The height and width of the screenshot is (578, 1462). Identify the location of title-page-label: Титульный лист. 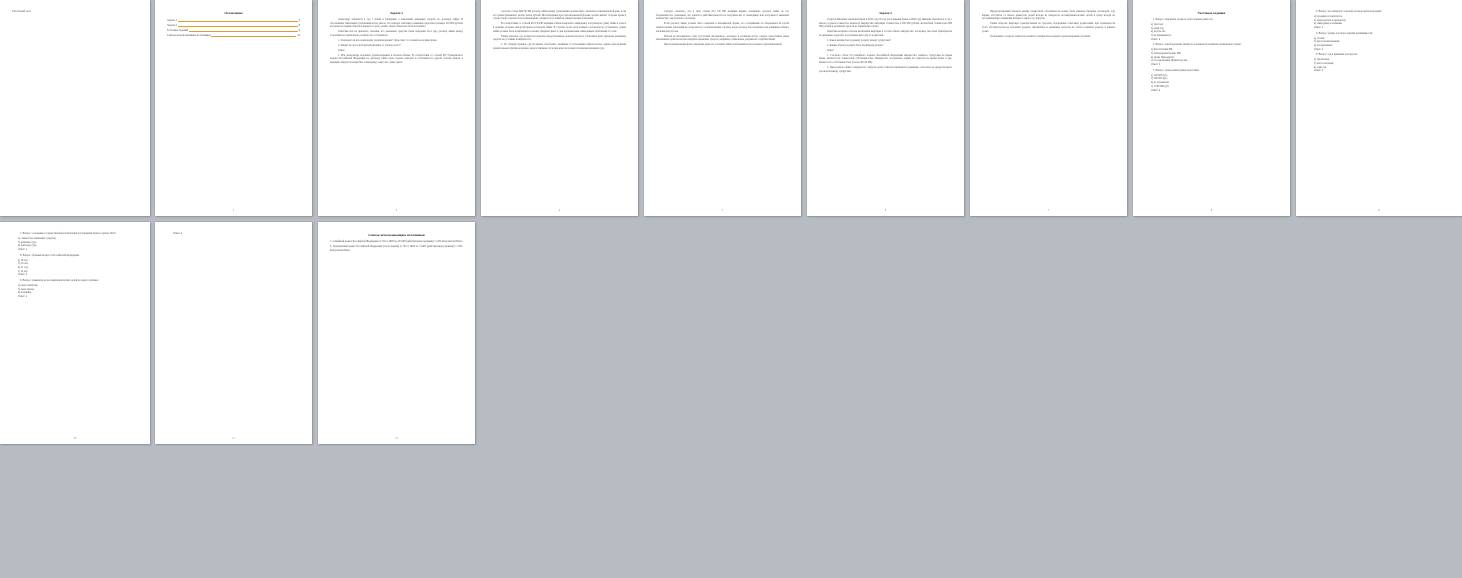
(22, 11).